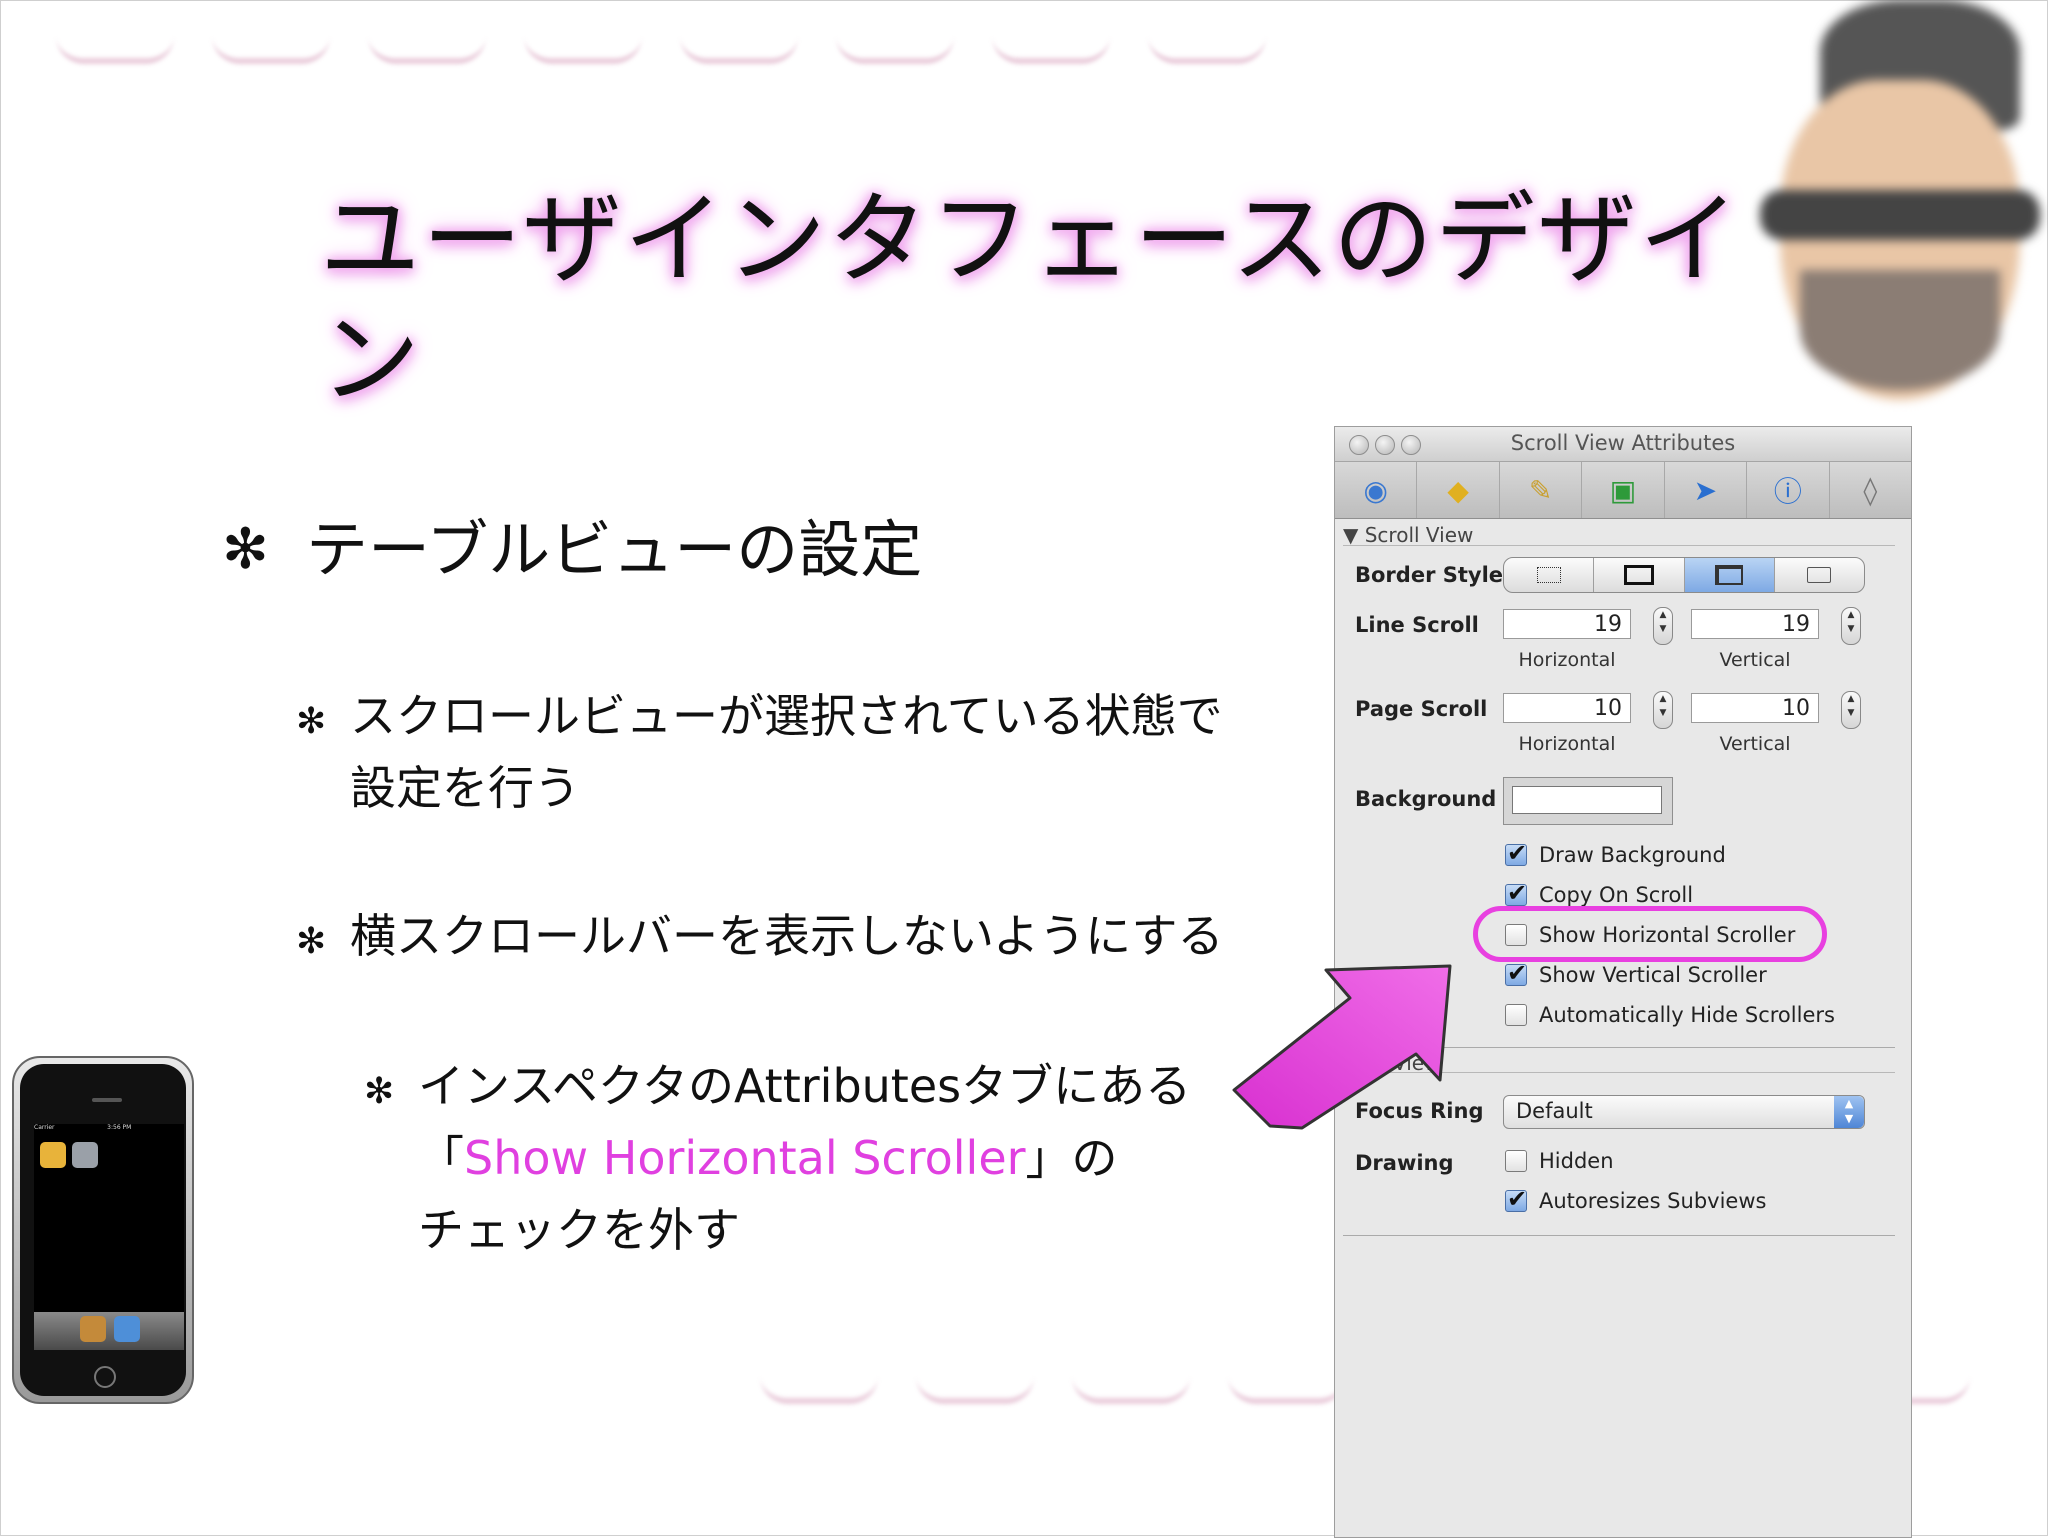  Describe the element at coordinates (1342, 1047) in the screenshot. I see `pointer-arrow` at that location.